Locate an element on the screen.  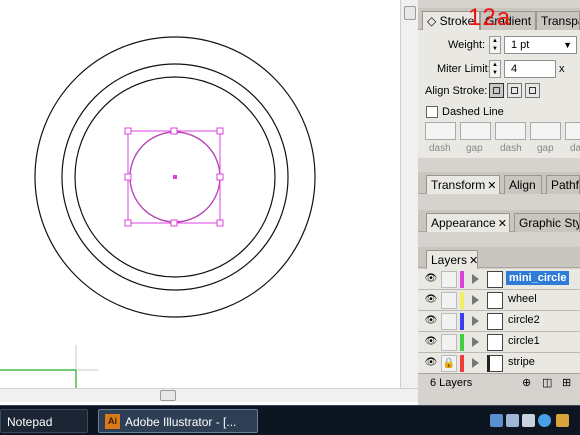
handle-top-center is located at coordinates (174, 131).